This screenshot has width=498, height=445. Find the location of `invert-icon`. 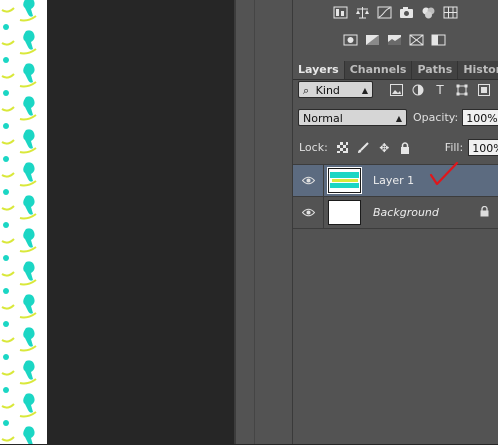

invert-icon is located at coordinates (438, 39).